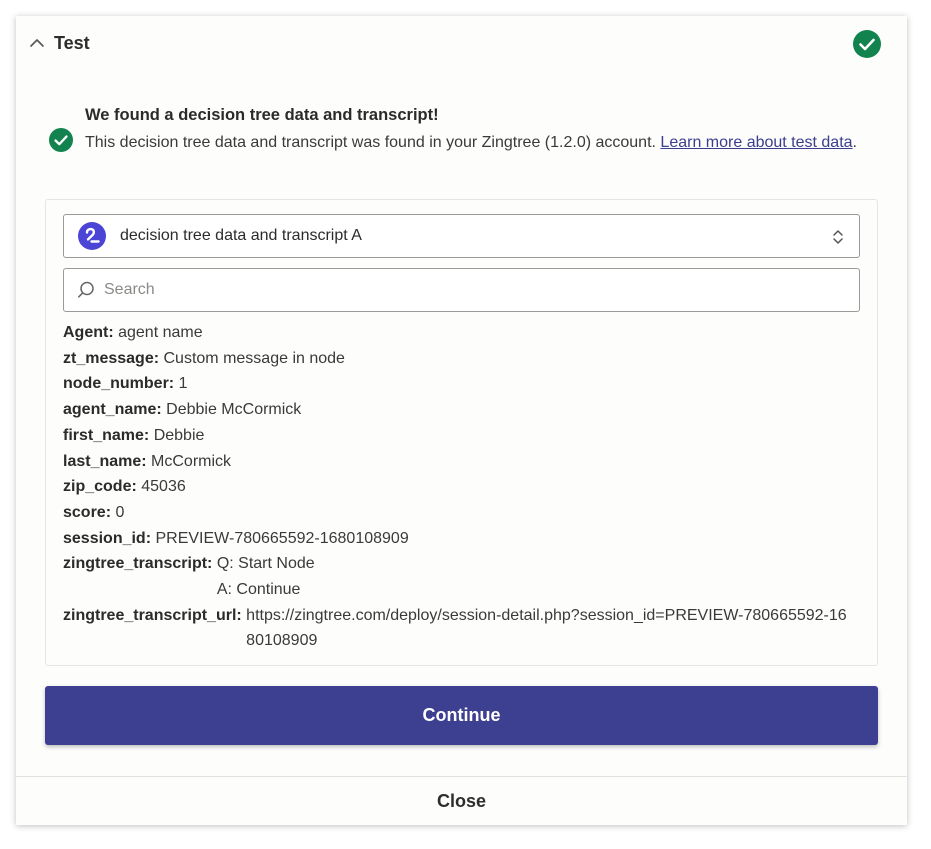 This screenshot has height=849, width=931. Describe the element at coordinates (152, 615) in the screenshot. I see `field-key: zingtree_transcript_url:` at that location.